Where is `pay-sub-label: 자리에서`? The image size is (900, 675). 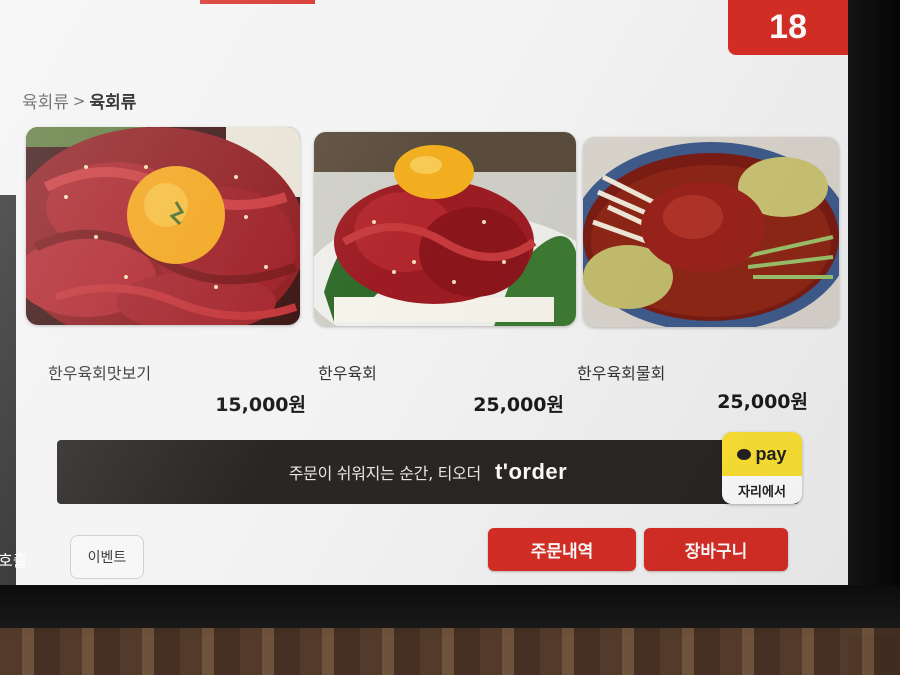
pay-sub-label: 자리에서 is located at coordinates (762, 492).